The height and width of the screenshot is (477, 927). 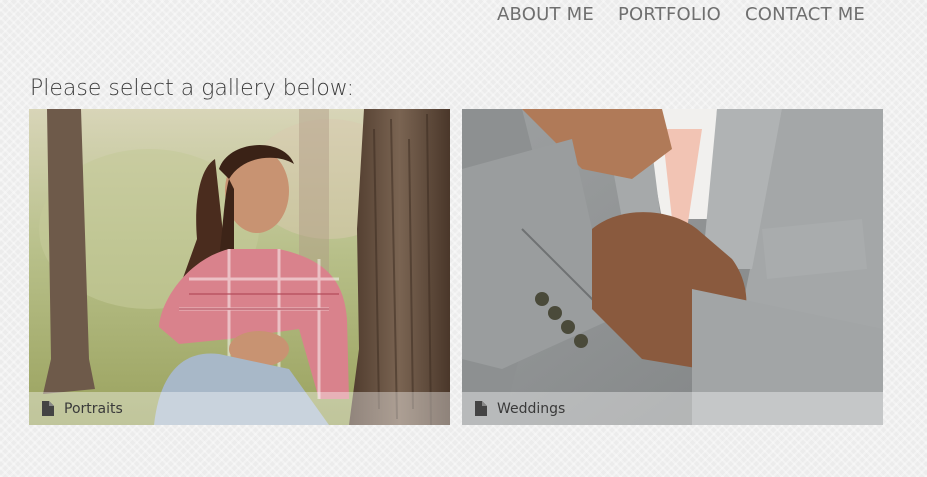 What do you see at coordinates (669, 15) in the screenshot?
I see `nav-portfolio: PORTFOLIO` at bounding box center [669, 15].